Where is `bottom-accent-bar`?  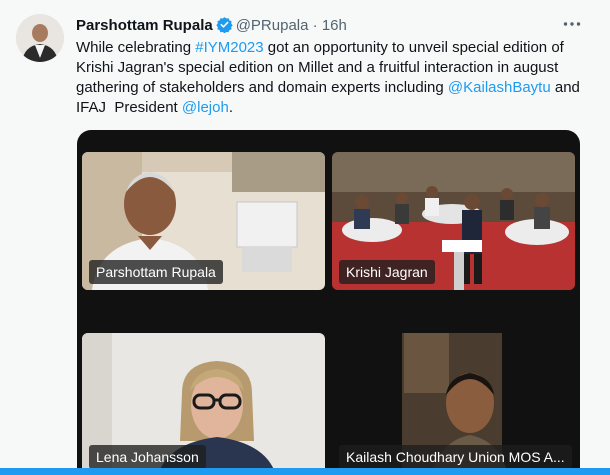
bottom-accent-bar is located at coordinates (305, 471).